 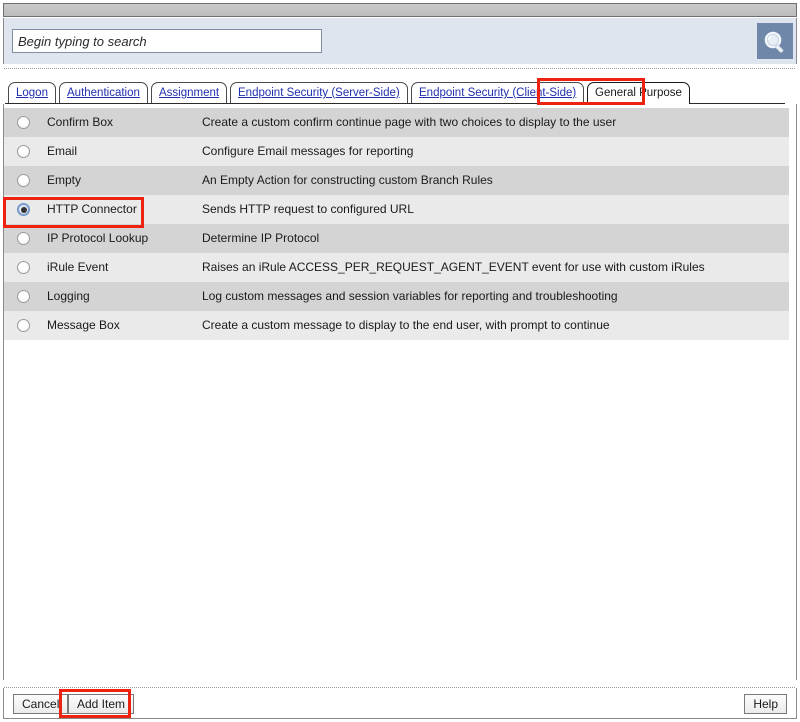 I want to click on item-name: HTTP Connector, so click(x=92, y=209).